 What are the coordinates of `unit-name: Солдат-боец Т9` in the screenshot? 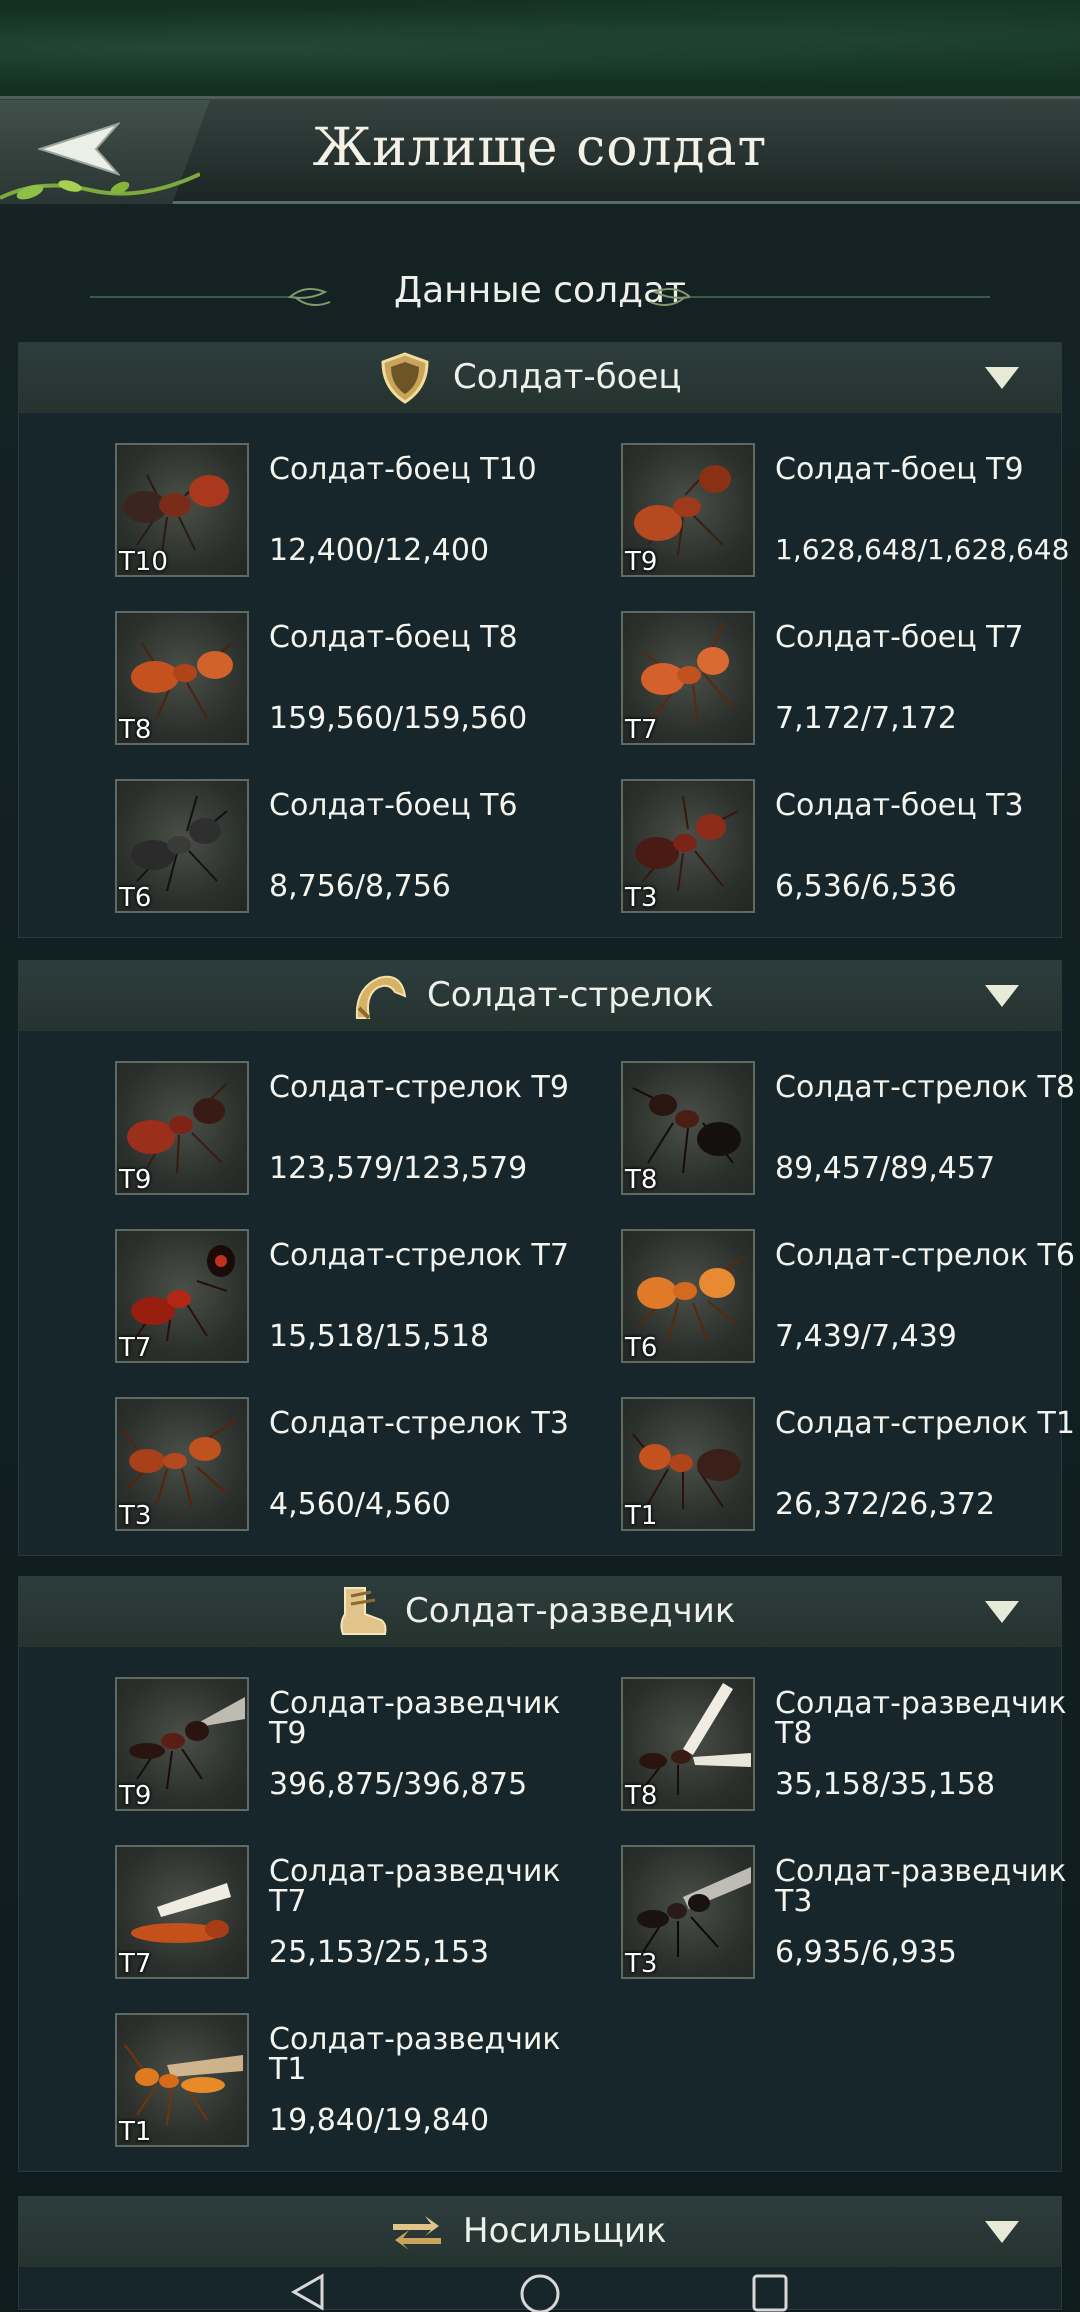 It's located at (899, 469).